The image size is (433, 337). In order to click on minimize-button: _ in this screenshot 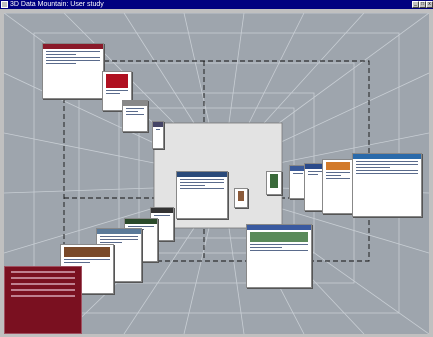, I will do `click(415, 4)`.